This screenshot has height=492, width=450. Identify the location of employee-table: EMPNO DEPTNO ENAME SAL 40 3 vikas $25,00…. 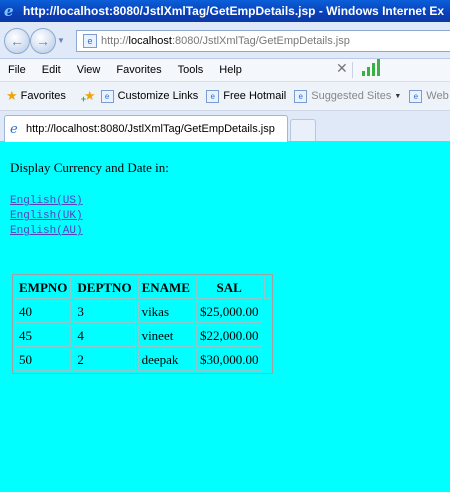
(143, 324).